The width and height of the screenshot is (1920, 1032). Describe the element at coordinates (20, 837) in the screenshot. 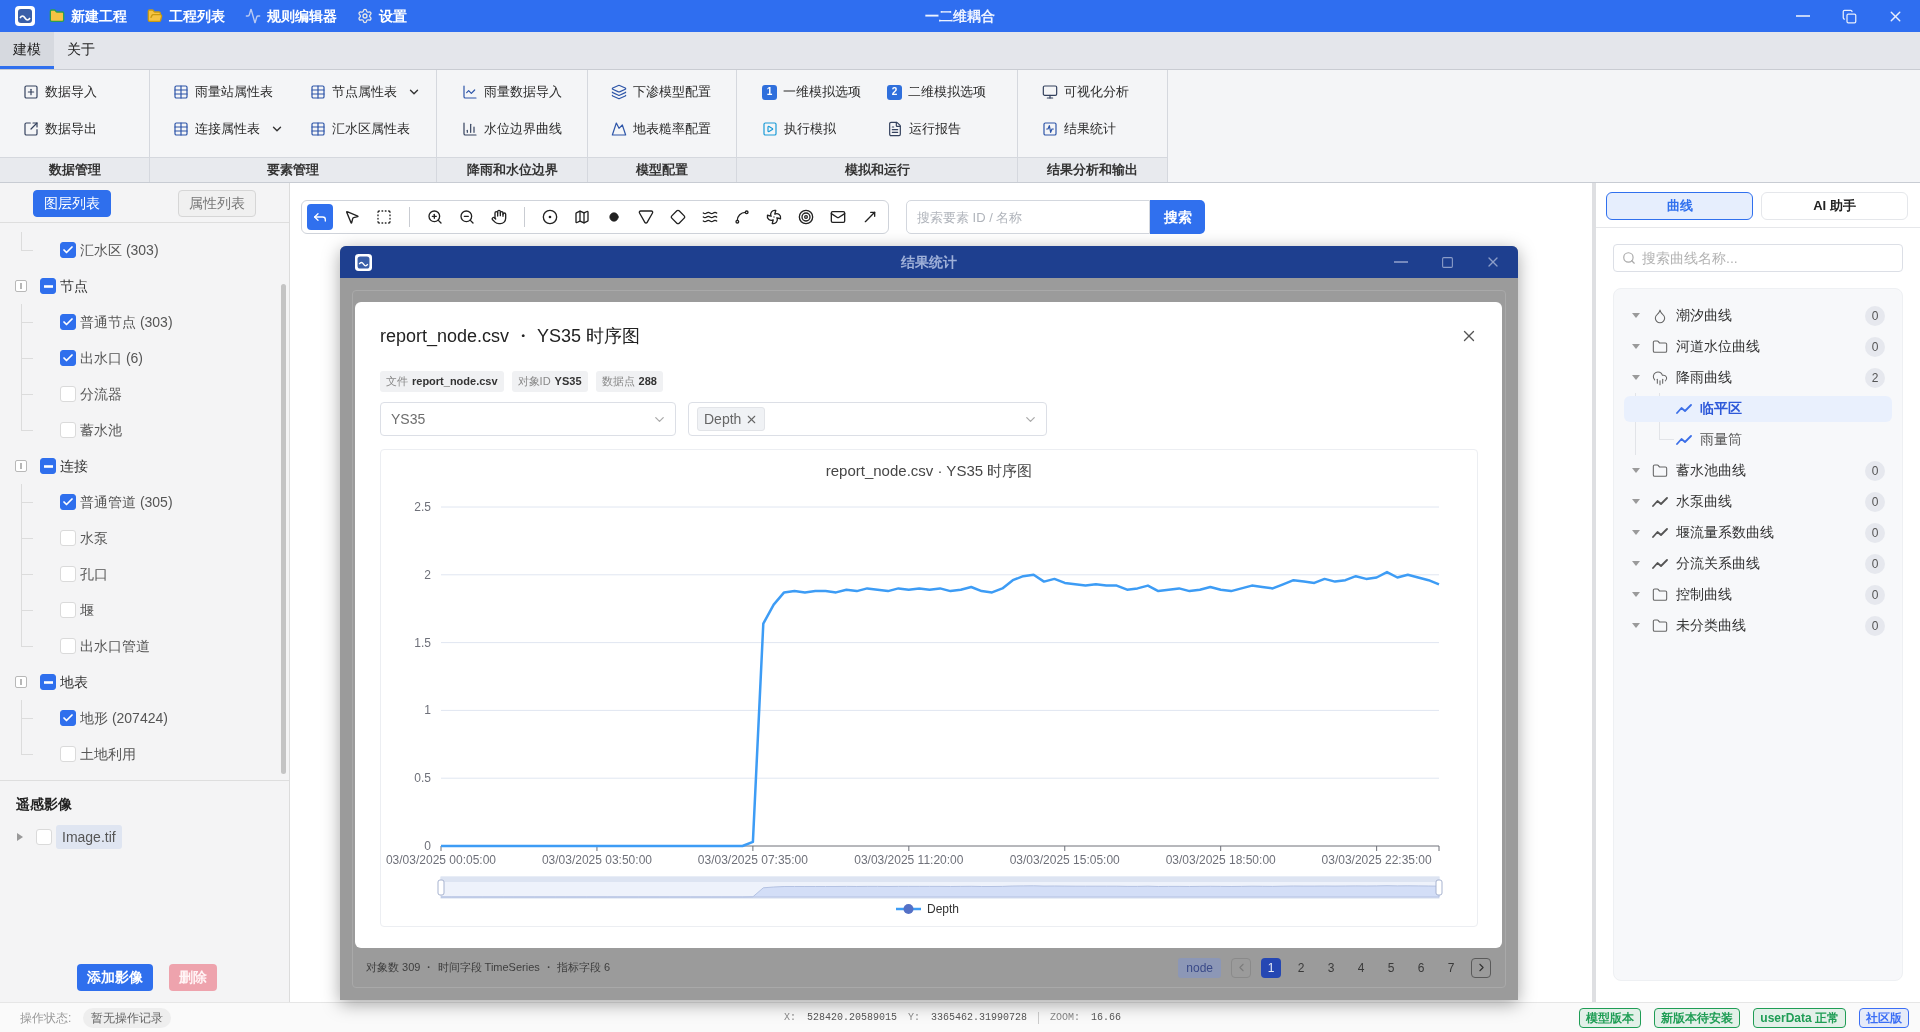

I see `caret-right-icon` at that location.